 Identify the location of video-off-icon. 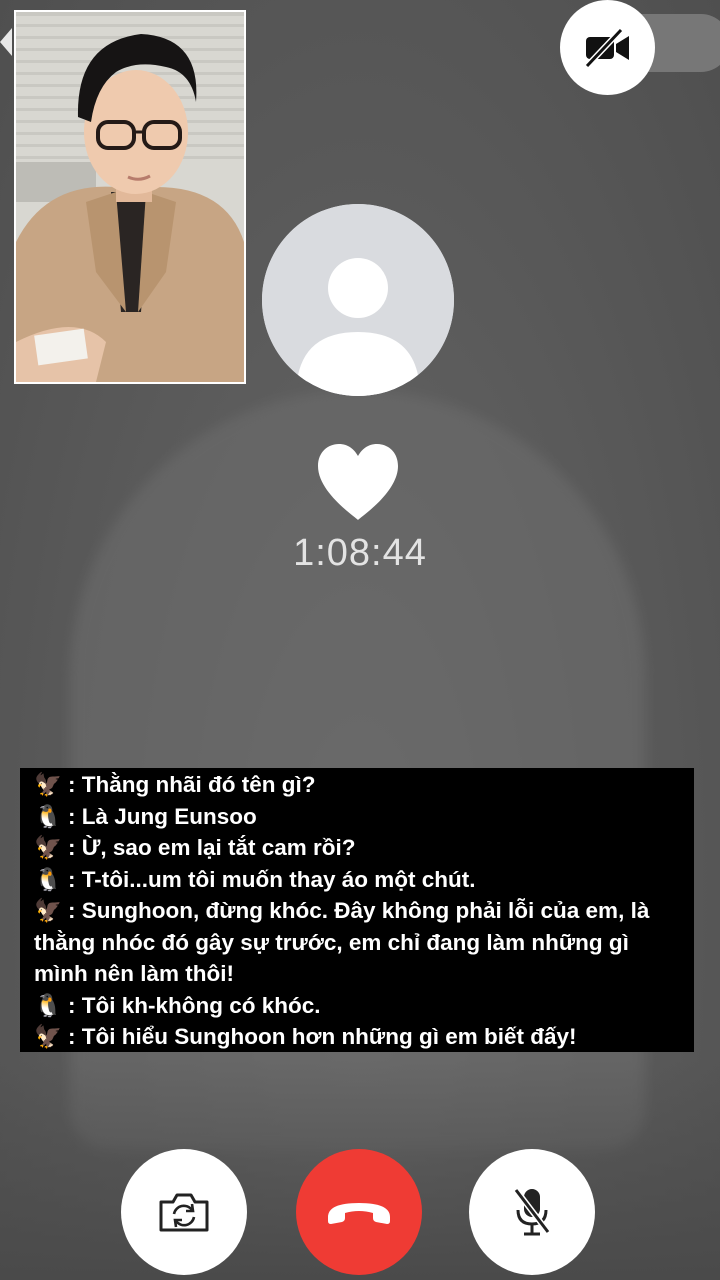
(606, 47).